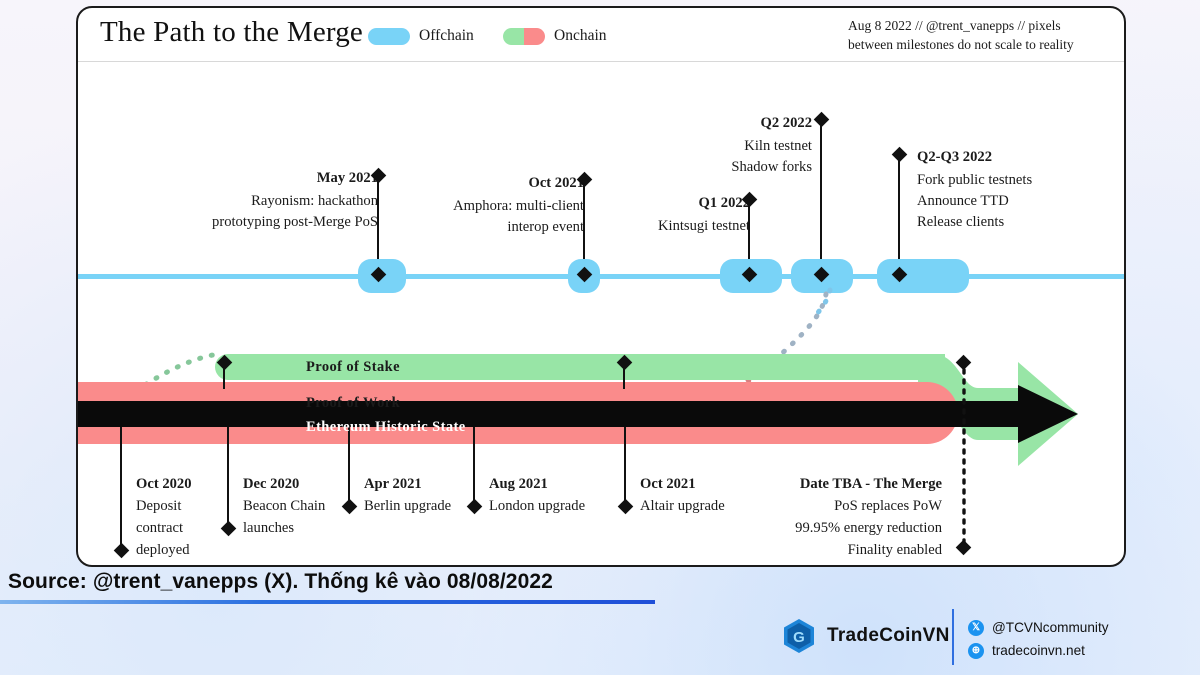  I want to click on historic-arrow-layer, so click(578, 414).